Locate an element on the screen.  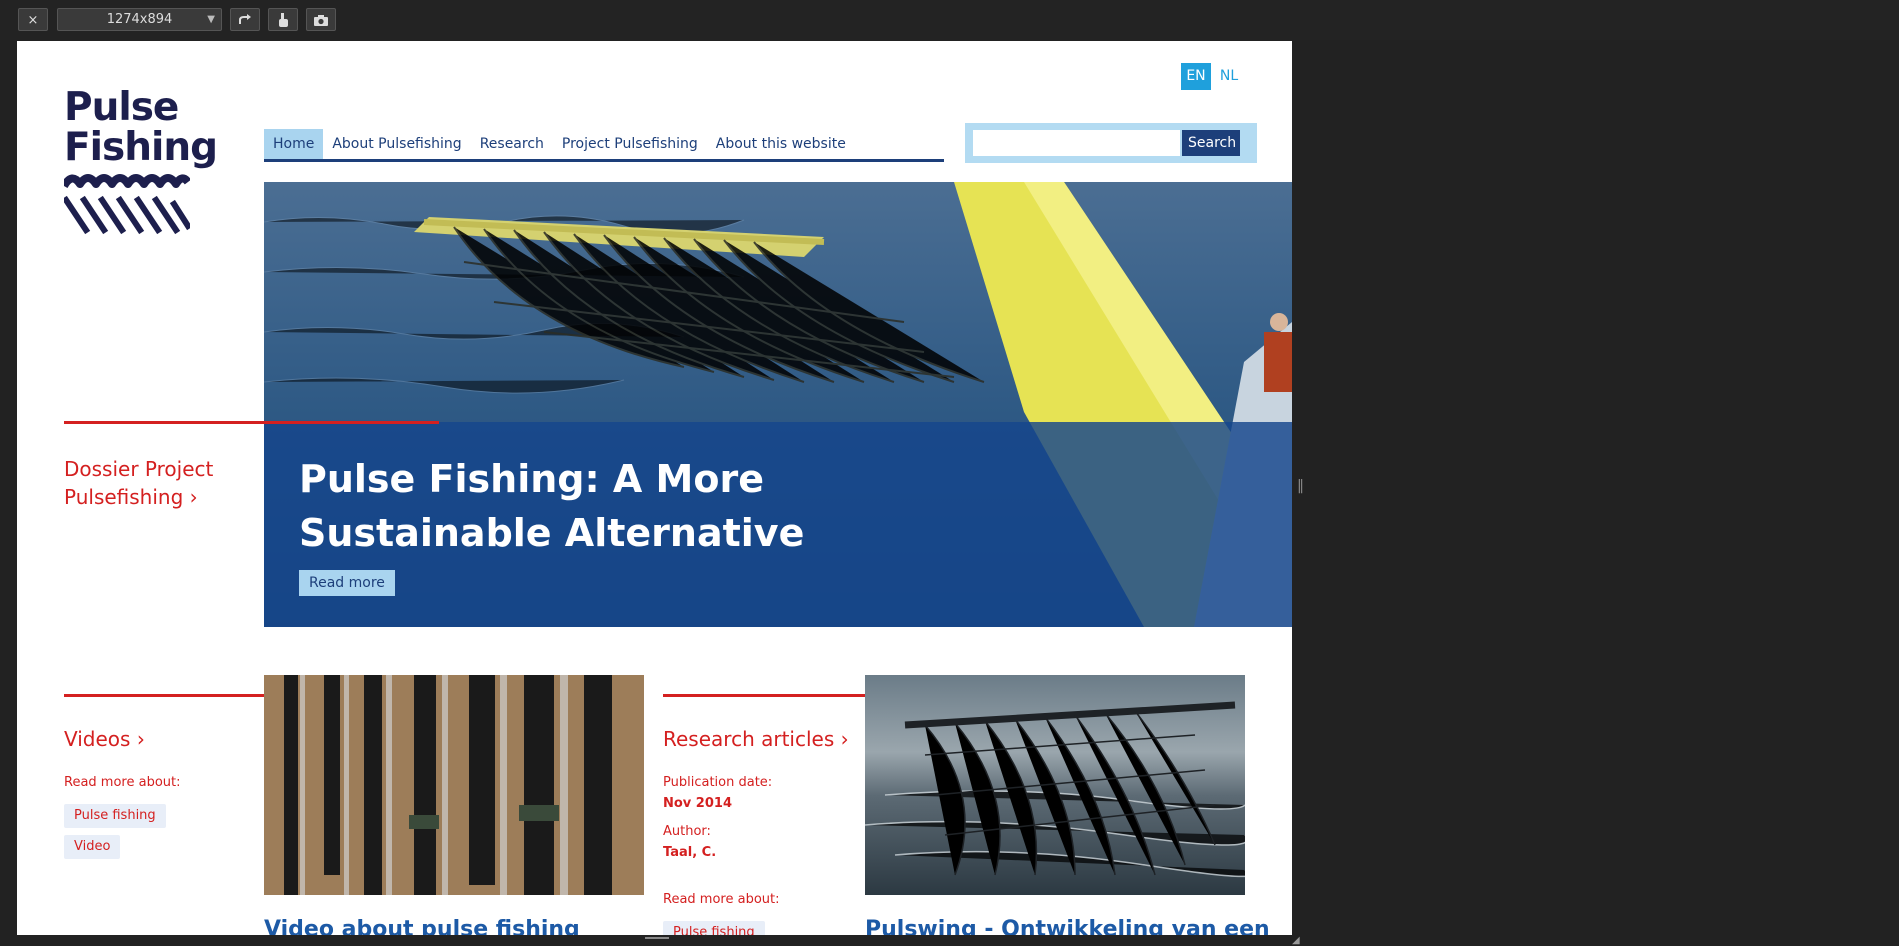
touch-icon is located at coordinates (283, 20).